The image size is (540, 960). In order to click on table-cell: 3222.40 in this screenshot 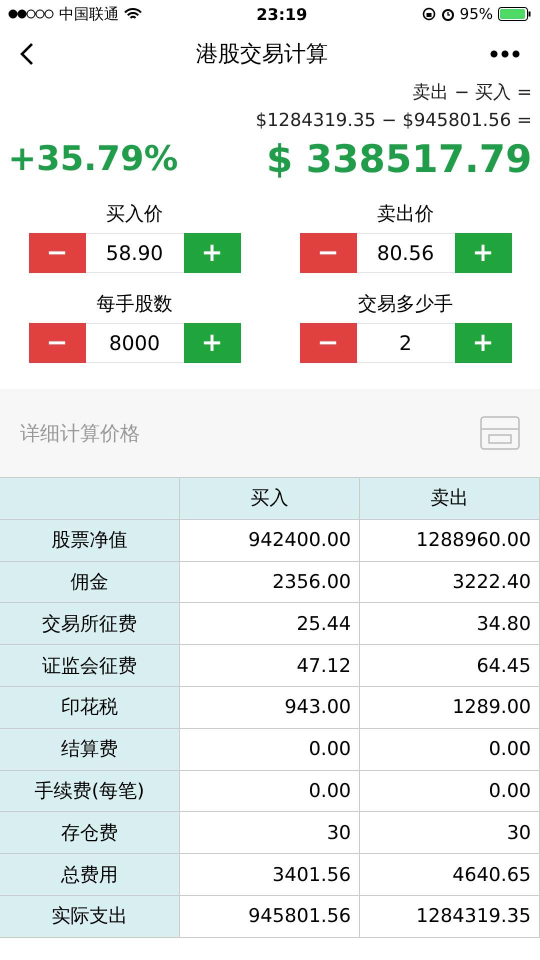, I will do `click(450, 583)`.